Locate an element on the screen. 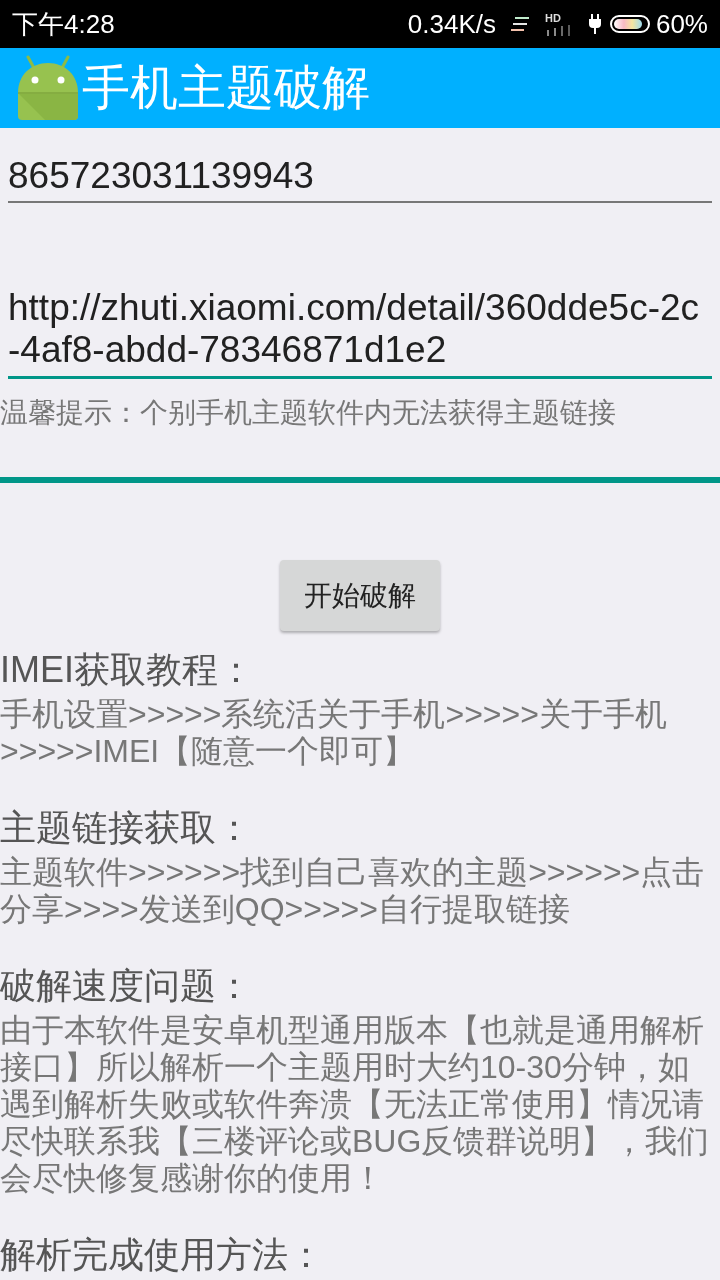 This screenshot has width=720, height=1280. plug-icon is located at coordinates (594, 24).